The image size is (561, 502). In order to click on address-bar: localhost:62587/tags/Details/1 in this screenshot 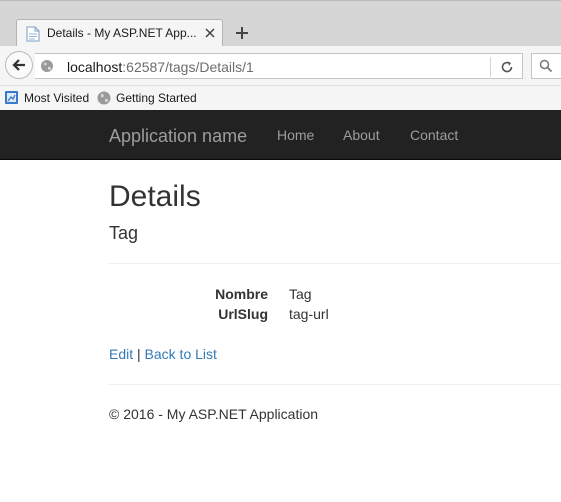, I will do `click(279, 66)`.